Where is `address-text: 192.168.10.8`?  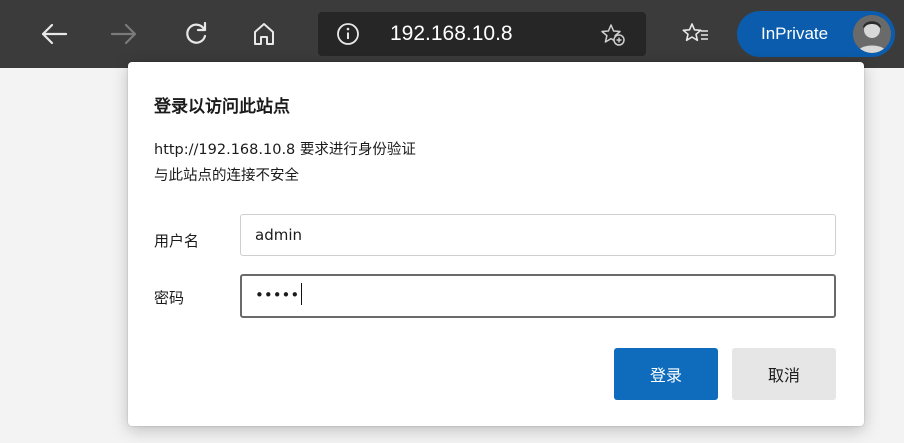 address-text: 192.168.10.8 is located at coordinates (451, 34).